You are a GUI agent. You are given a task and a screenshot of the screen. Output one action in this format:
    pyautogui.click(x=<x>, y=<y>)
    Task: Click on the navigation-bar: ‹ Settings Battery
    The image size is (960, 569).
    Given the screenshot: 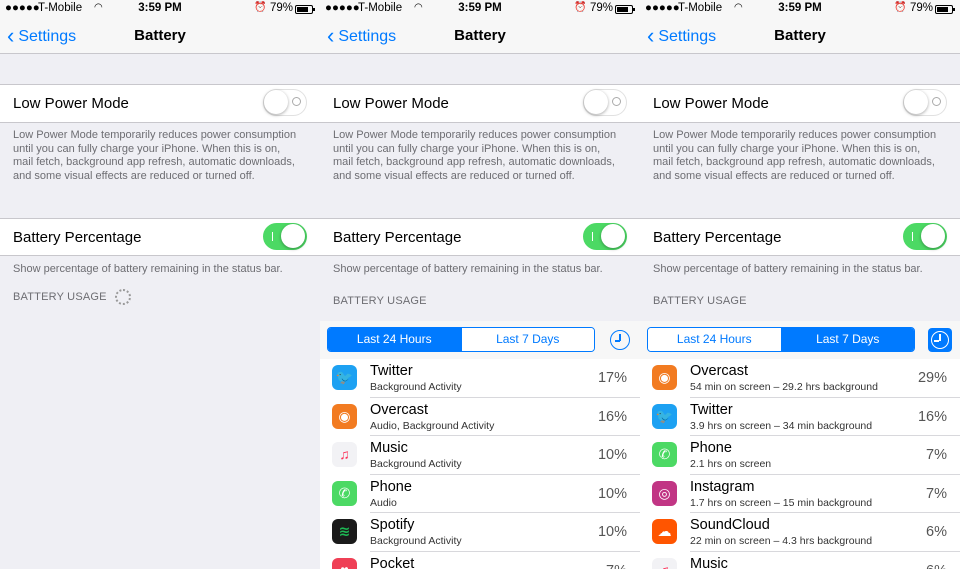 What is the action you would take?
    pyautogui.click(x=160, y=37)
    